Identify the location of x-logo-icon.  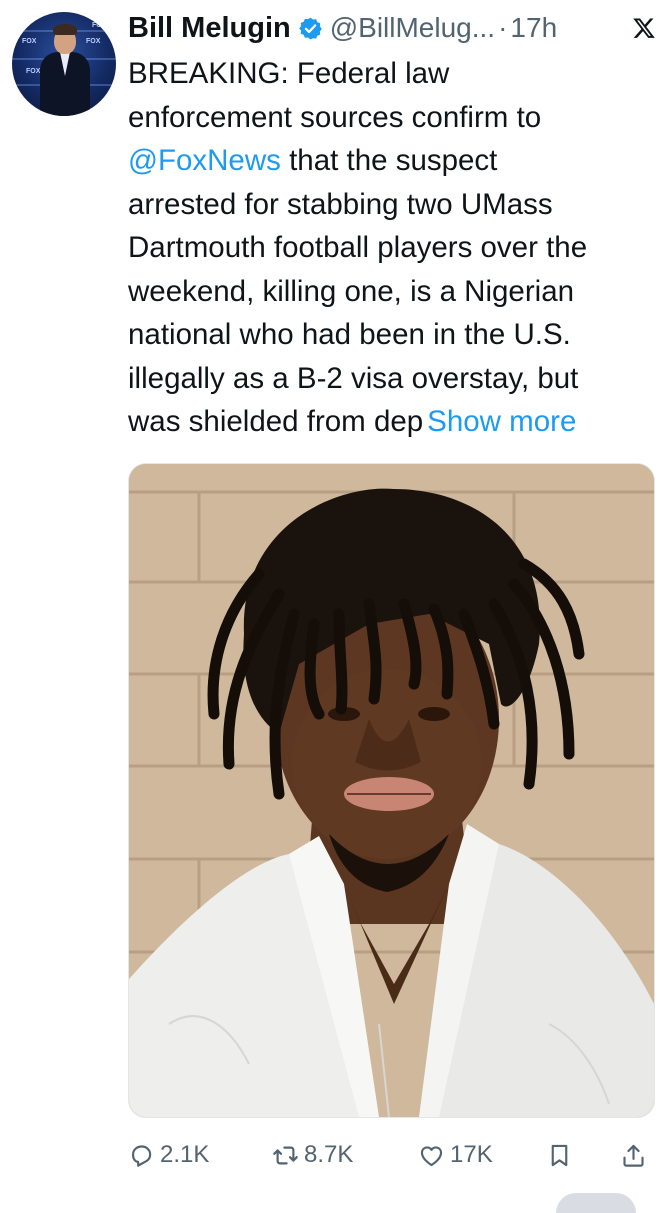
(644, 28).